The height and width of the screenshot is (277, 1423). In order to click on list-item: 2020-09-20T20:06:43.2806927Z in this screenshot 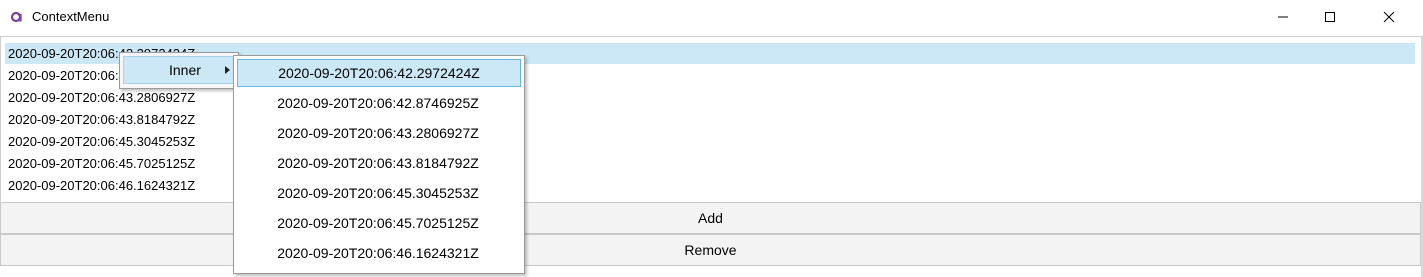, I will do `click(710, 97)`.